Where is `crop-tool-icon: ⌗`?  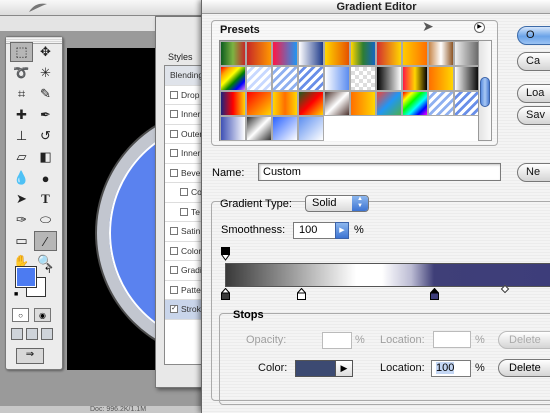 crop-tool-icon: ⌗ is located at coordinates (21, 94).